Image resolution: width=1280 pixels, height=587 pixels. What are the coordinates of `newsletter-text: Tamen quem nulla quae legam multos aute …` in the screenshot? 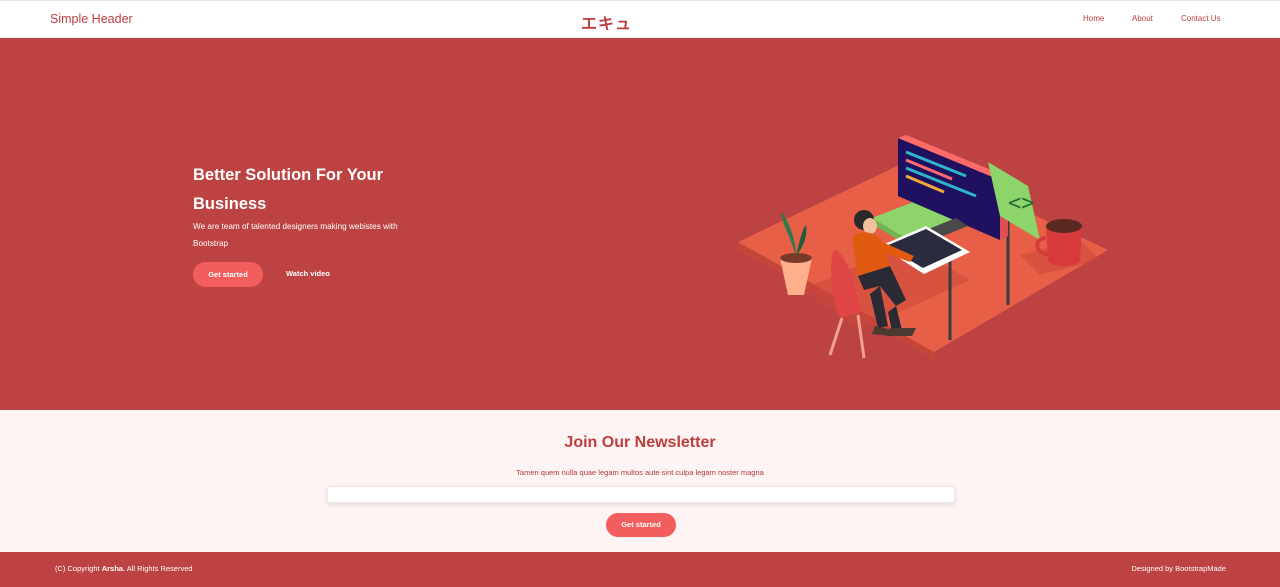 It's located at (640, 472).